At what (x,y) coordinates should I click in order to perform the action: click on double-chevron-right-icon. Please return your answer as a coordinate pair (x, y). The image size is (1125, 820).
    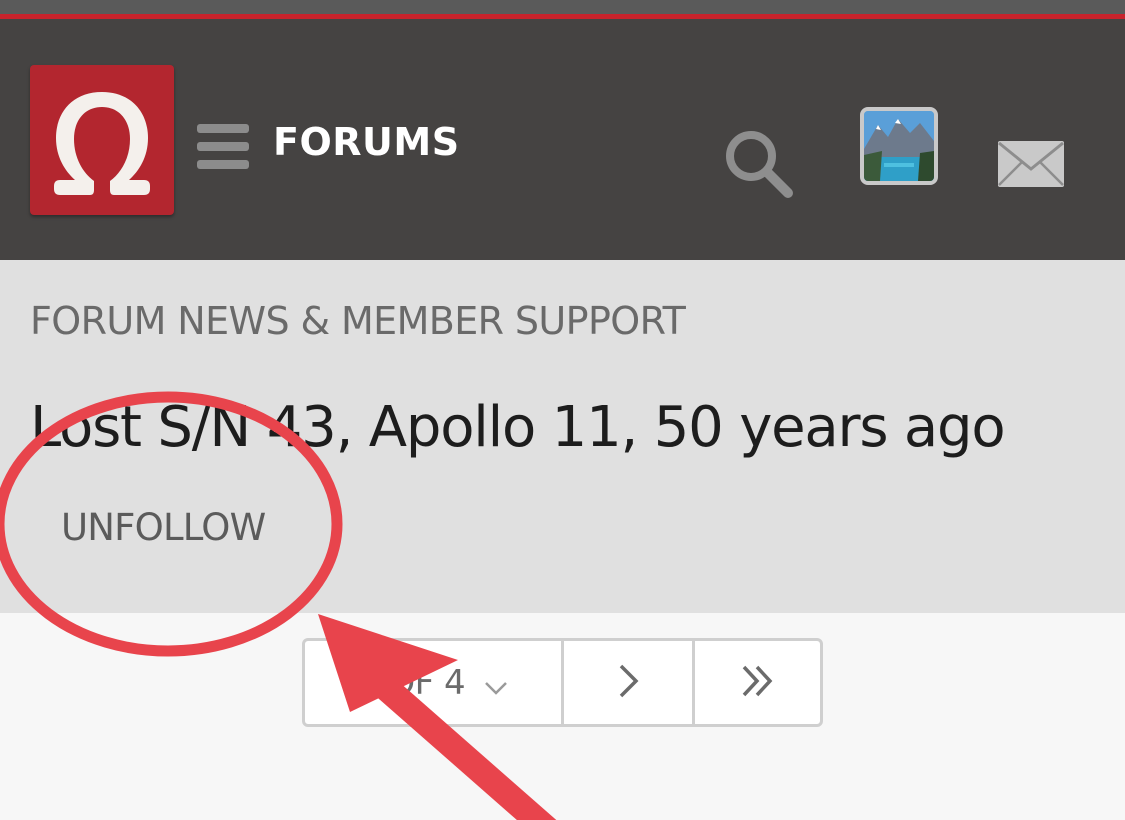
    Looking at the image, I should click on (758, 683).